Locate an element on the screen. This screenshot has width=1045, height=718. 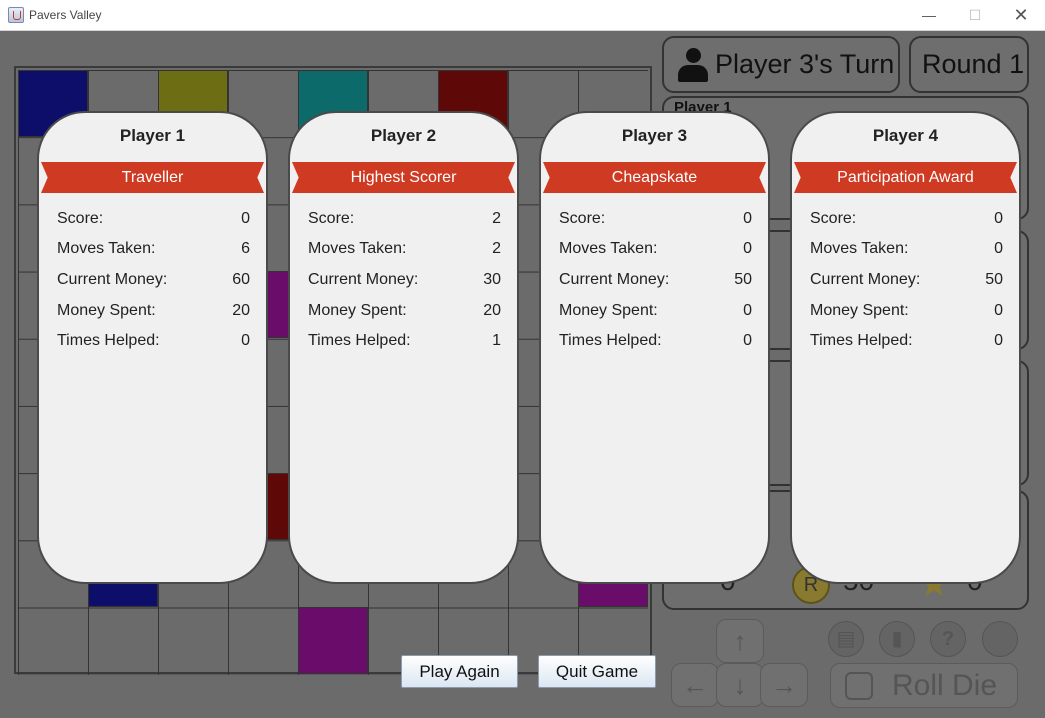
award-ribbon: Highest Scorer is located at coordinates (403, 177).